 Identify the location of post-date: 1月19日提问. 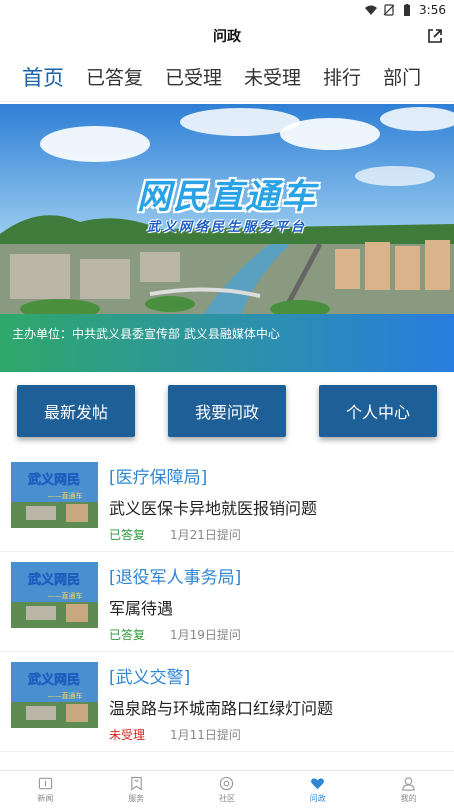
(205, 635).